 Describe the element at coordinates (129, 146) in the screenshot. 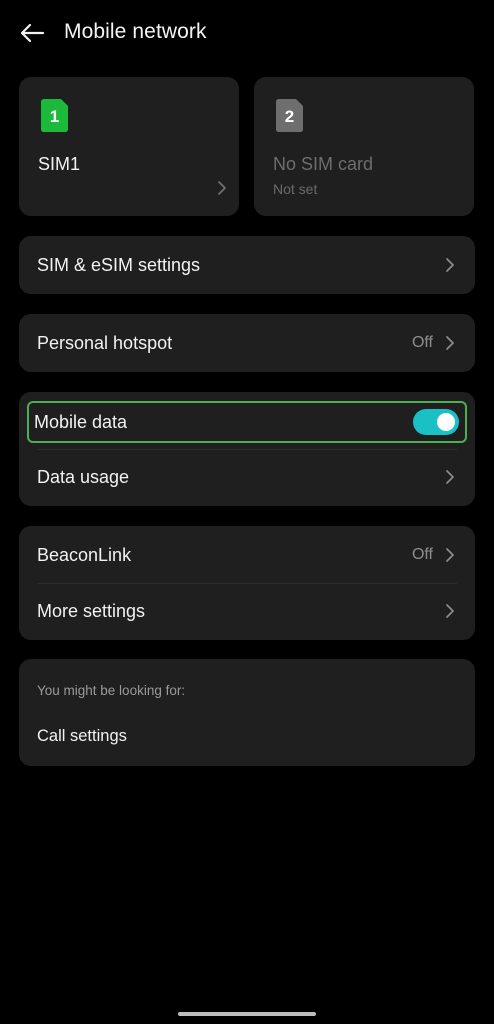

I see `sim1-card: 1 SIM1` at that location.